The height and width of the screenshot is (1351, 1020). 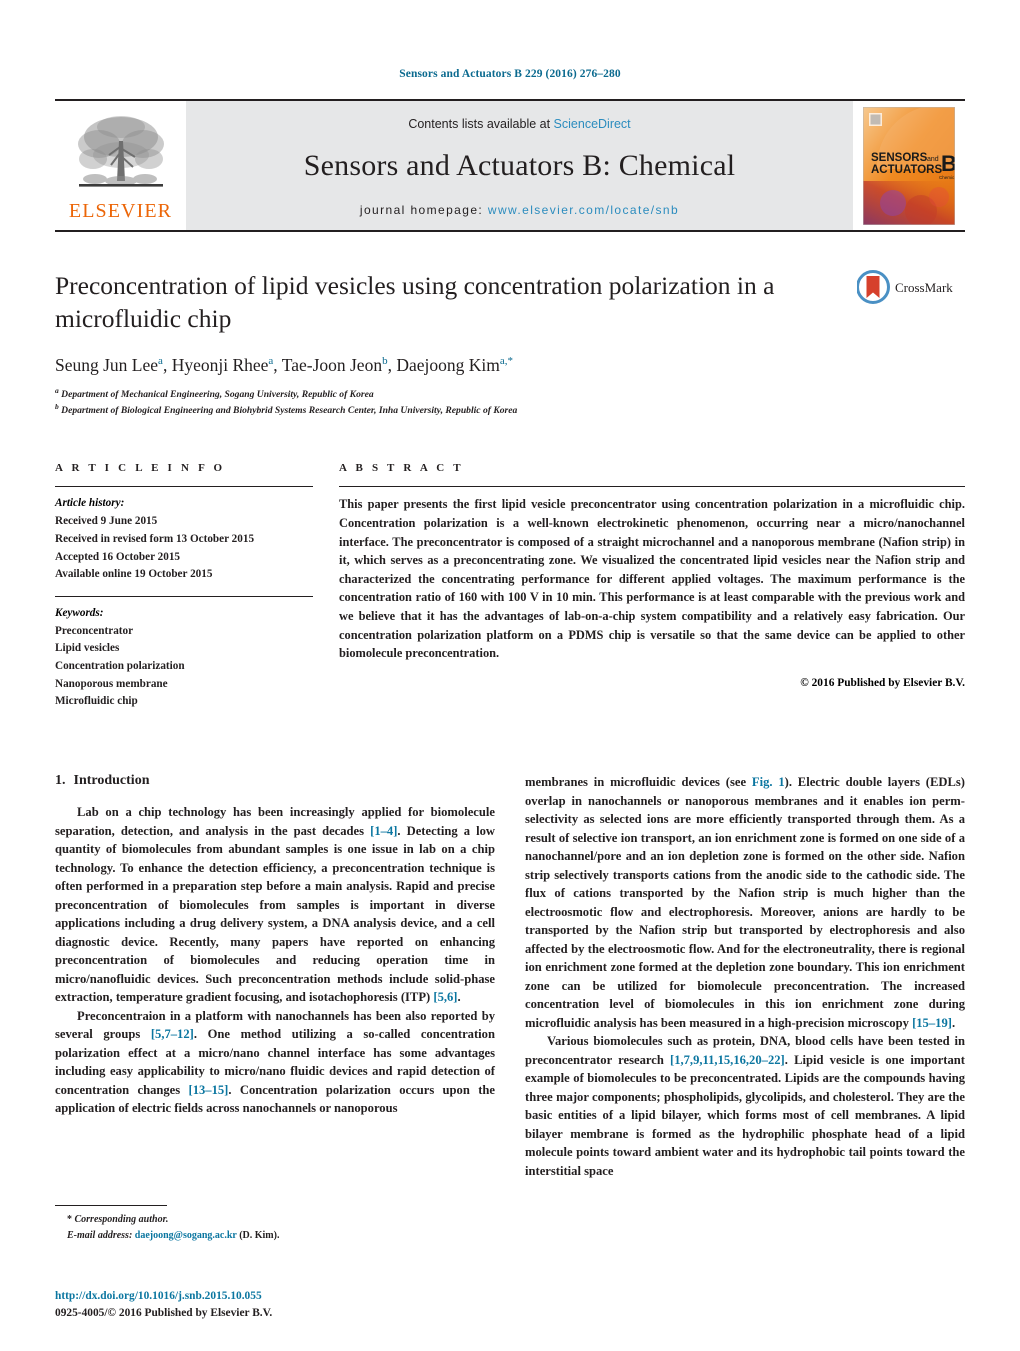 What do you see at coordinates (106, 521) in the screenshot?
I see `history-item: Received 9 June 2015` at bounding box center [106, 521].